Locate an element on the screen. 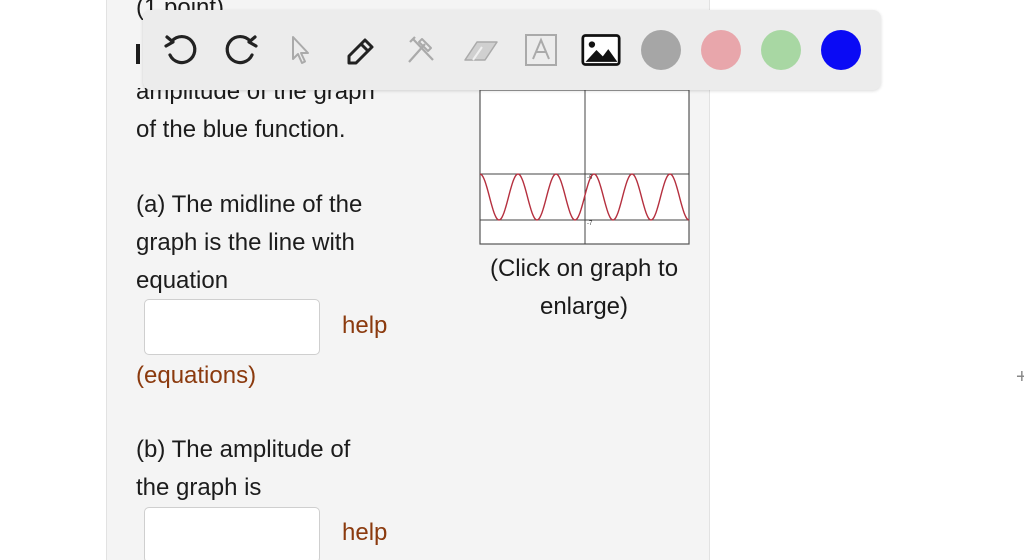 The image size is (1024, 560). part-a-line-2: graph is the line with is located at coordinates (245, 242).